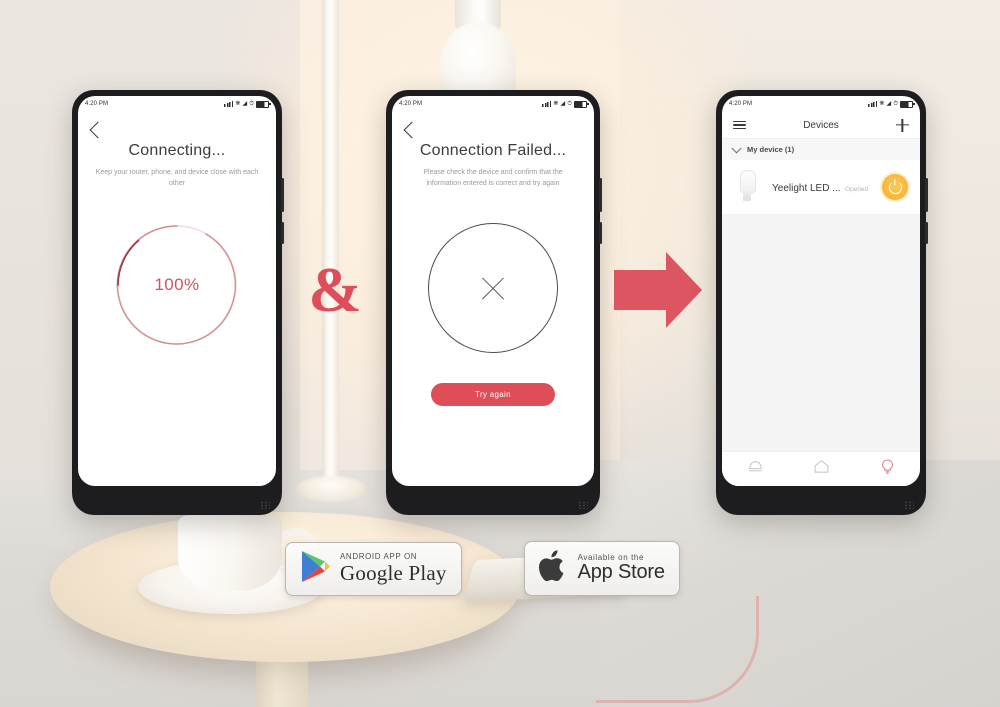  I want to click on app-store-badge: Available on the App Store, so click(601, 568).